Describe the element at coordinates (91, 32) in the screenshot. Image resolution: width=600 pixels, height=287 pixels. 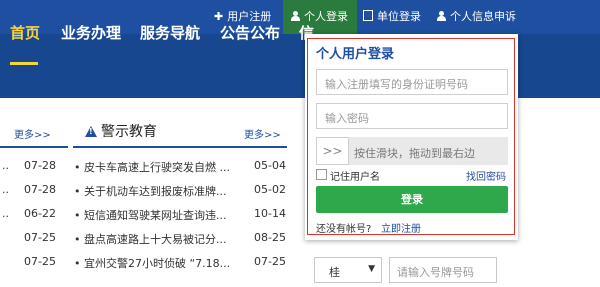
I see `nav-item-business: 业务办理` at that location.